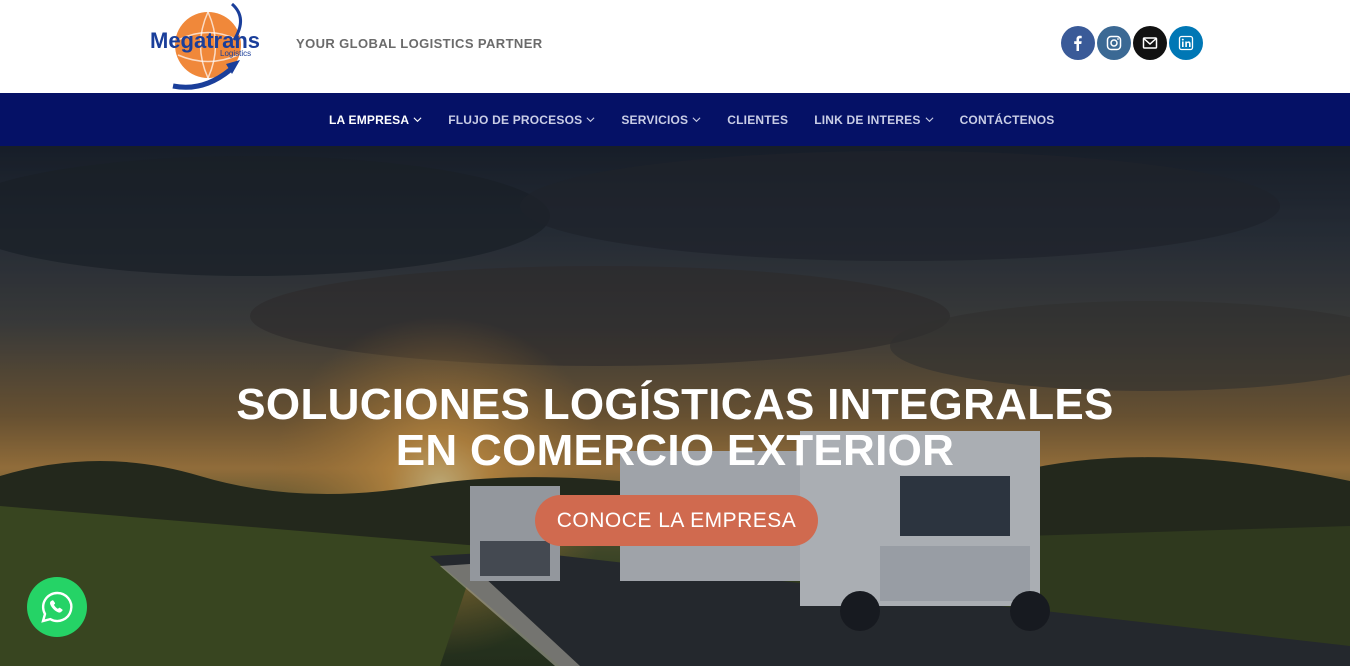  I want to click on facebook-icon, so click(1078, 43).